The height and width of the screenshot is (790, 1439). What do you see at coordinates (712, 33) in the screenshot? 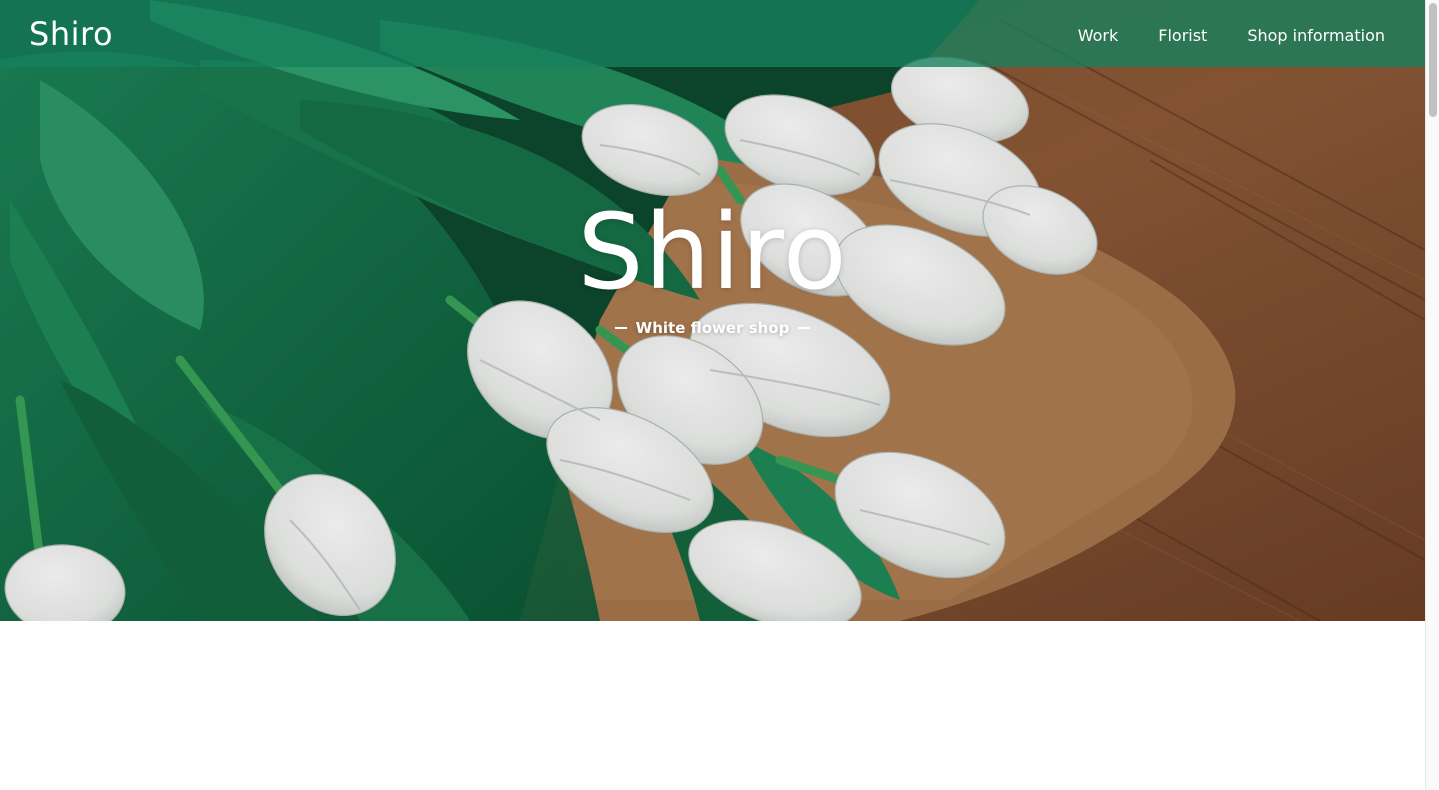
I see `site-header: Shiro Work Florist Shop information` at bounding box center [712, 33].